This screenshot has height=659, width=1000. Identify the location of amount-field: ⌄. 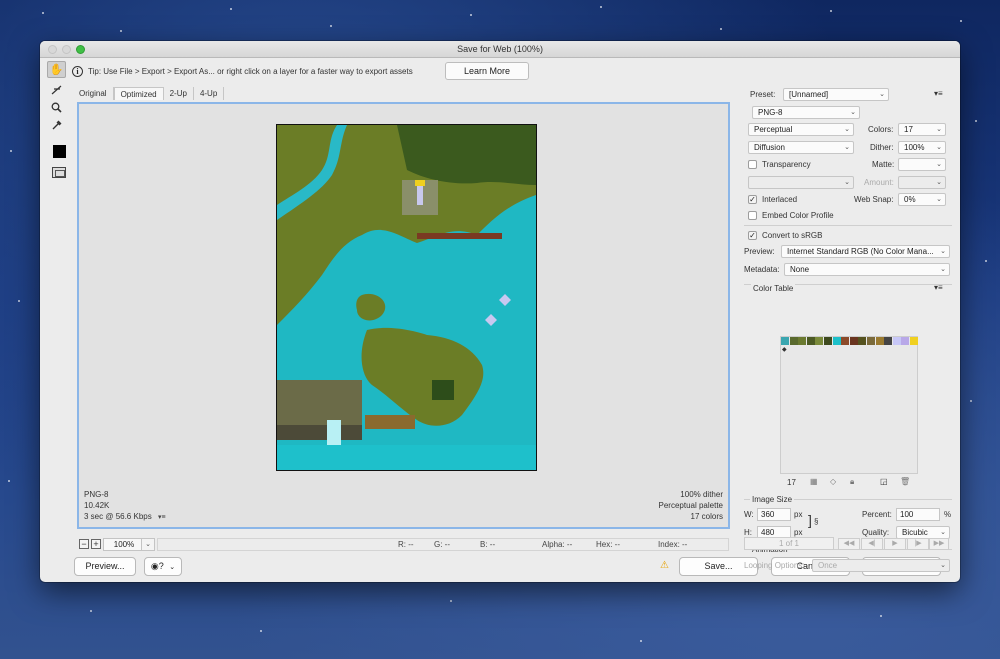
(922, 182).